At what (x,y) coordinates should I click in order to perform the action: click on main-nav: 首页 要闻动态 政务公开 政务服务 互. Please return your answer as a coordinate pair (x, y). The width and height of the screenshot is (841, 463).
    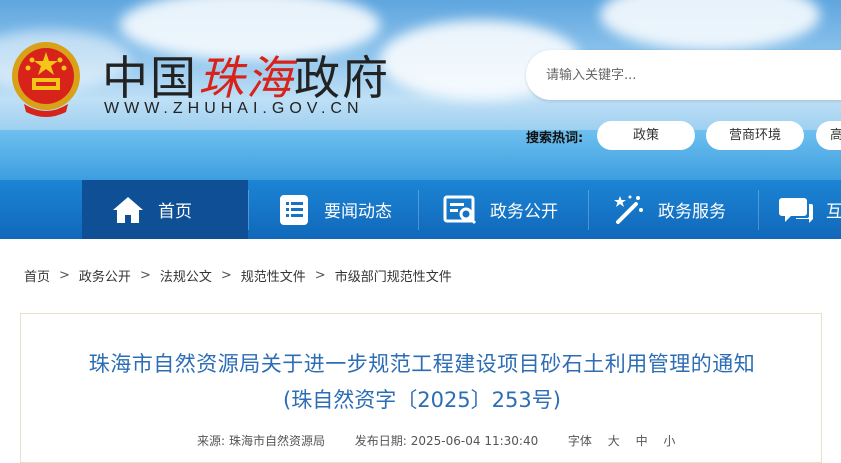
    Looking at the image, I should click on (420, 209).